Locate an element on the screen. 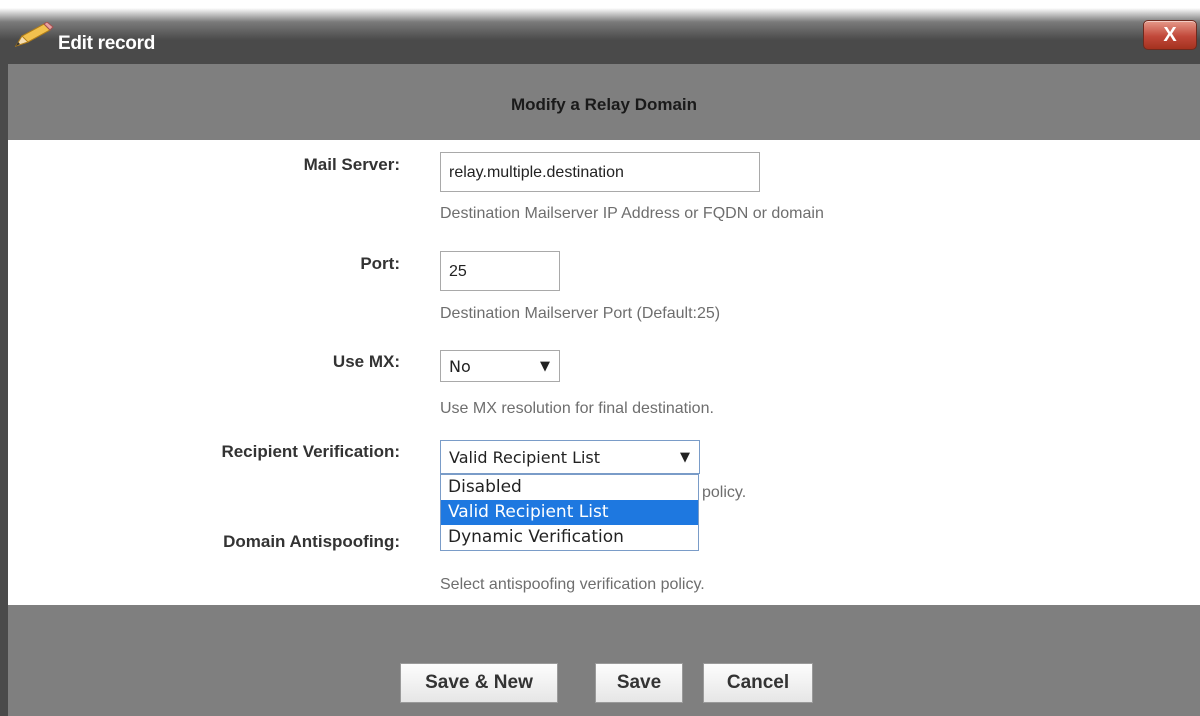 The width and height of the screenshot is (1200, 716). cancel-button: Cancel is located at coordinates (758, 683).